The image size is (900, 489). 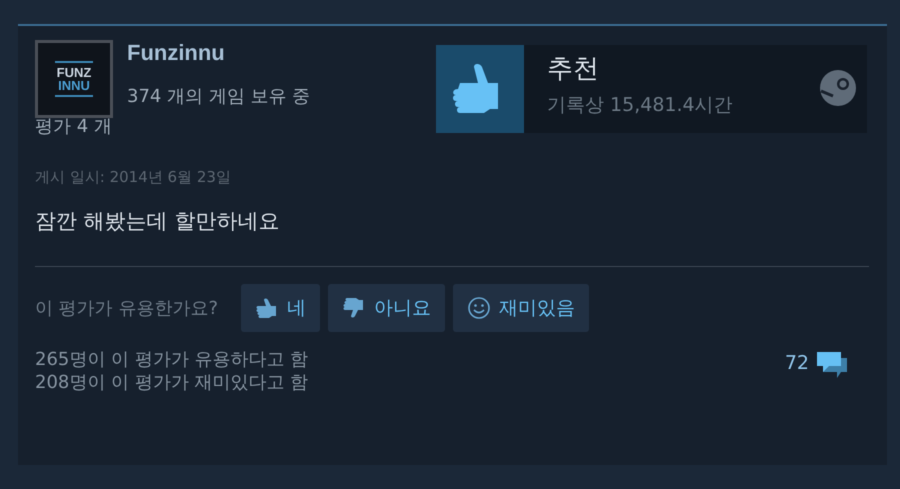 I want to click on verdict-title: 추천, so click(x=573, y=69).